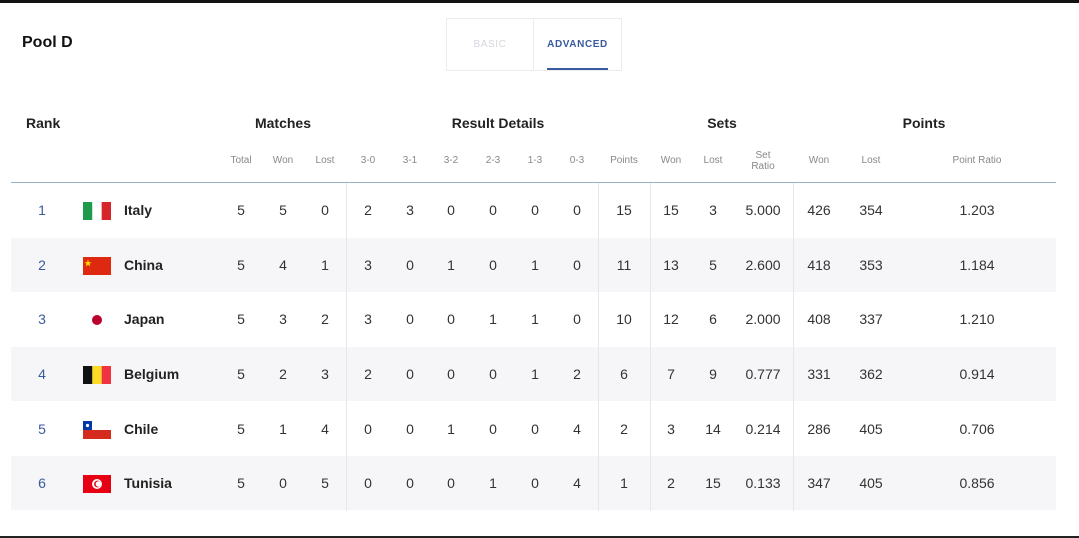  What do you see at coordinates (97, 484) in the screenshot?
I see `tunisia-flag-icon` at bounding box center [97, 484].